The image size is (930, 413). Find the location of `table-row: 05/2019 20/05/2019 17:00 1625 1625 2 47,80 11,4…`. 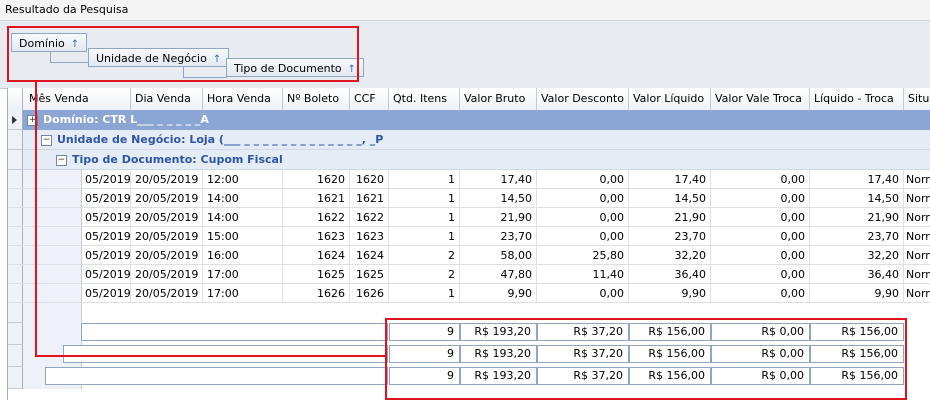

table-row: 05/2019 20/05/2019 17:00 1625 1625 2 47,80 11,4… is located at coordinates (469, 274).